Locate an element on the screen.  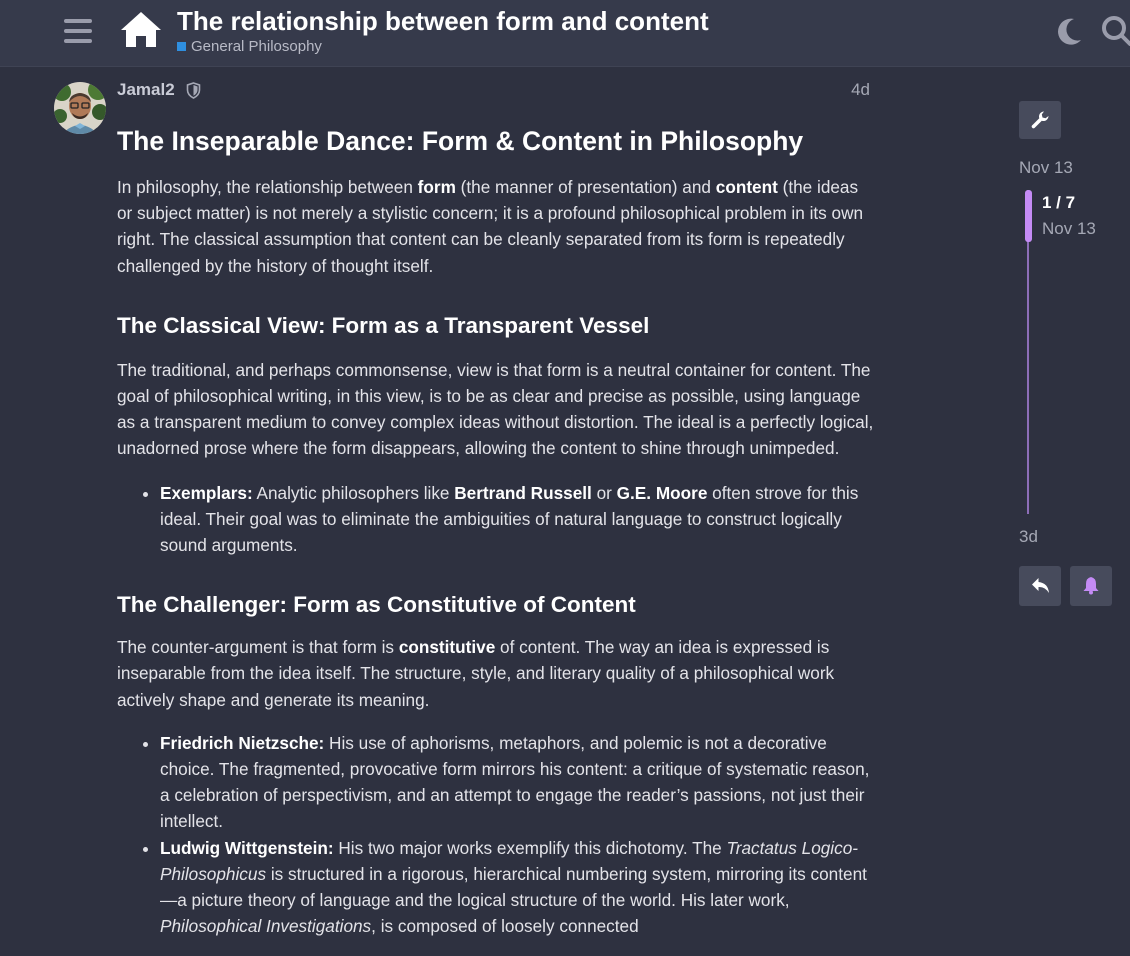
reply-icon is located at coordinates (1040, 585).